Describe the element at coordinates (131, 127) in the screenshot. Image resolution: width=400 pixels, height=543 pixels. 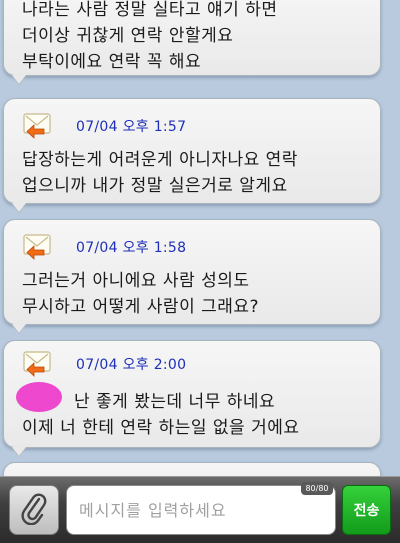
I see `message-timestamp: 07/04 오후 1:57` at that location.